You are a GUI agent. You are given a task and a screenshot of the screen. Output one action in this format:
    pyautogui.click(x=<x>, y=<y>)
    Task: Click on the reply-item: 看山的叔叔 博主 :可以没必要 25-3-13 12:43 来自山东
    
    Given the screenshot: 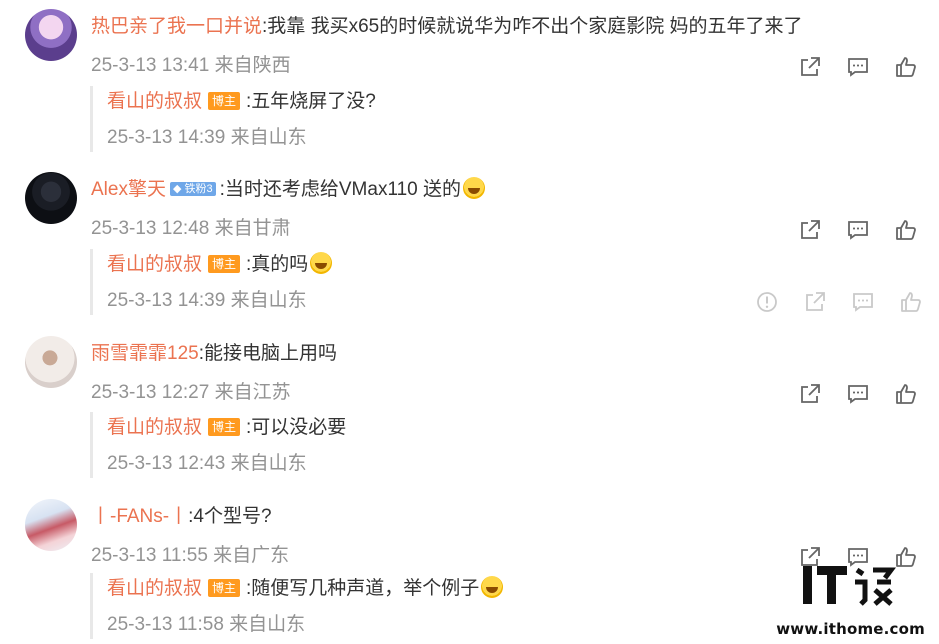 What is the action you would take?
    pyautogui.click(x=511, y=445)
    